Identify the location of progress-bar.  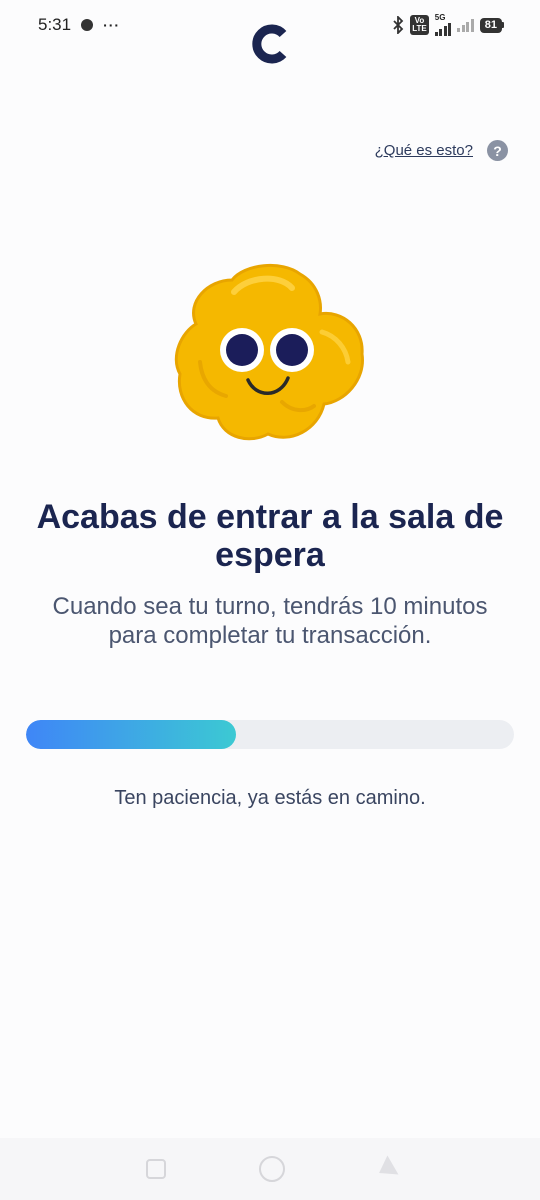
(270, 734).